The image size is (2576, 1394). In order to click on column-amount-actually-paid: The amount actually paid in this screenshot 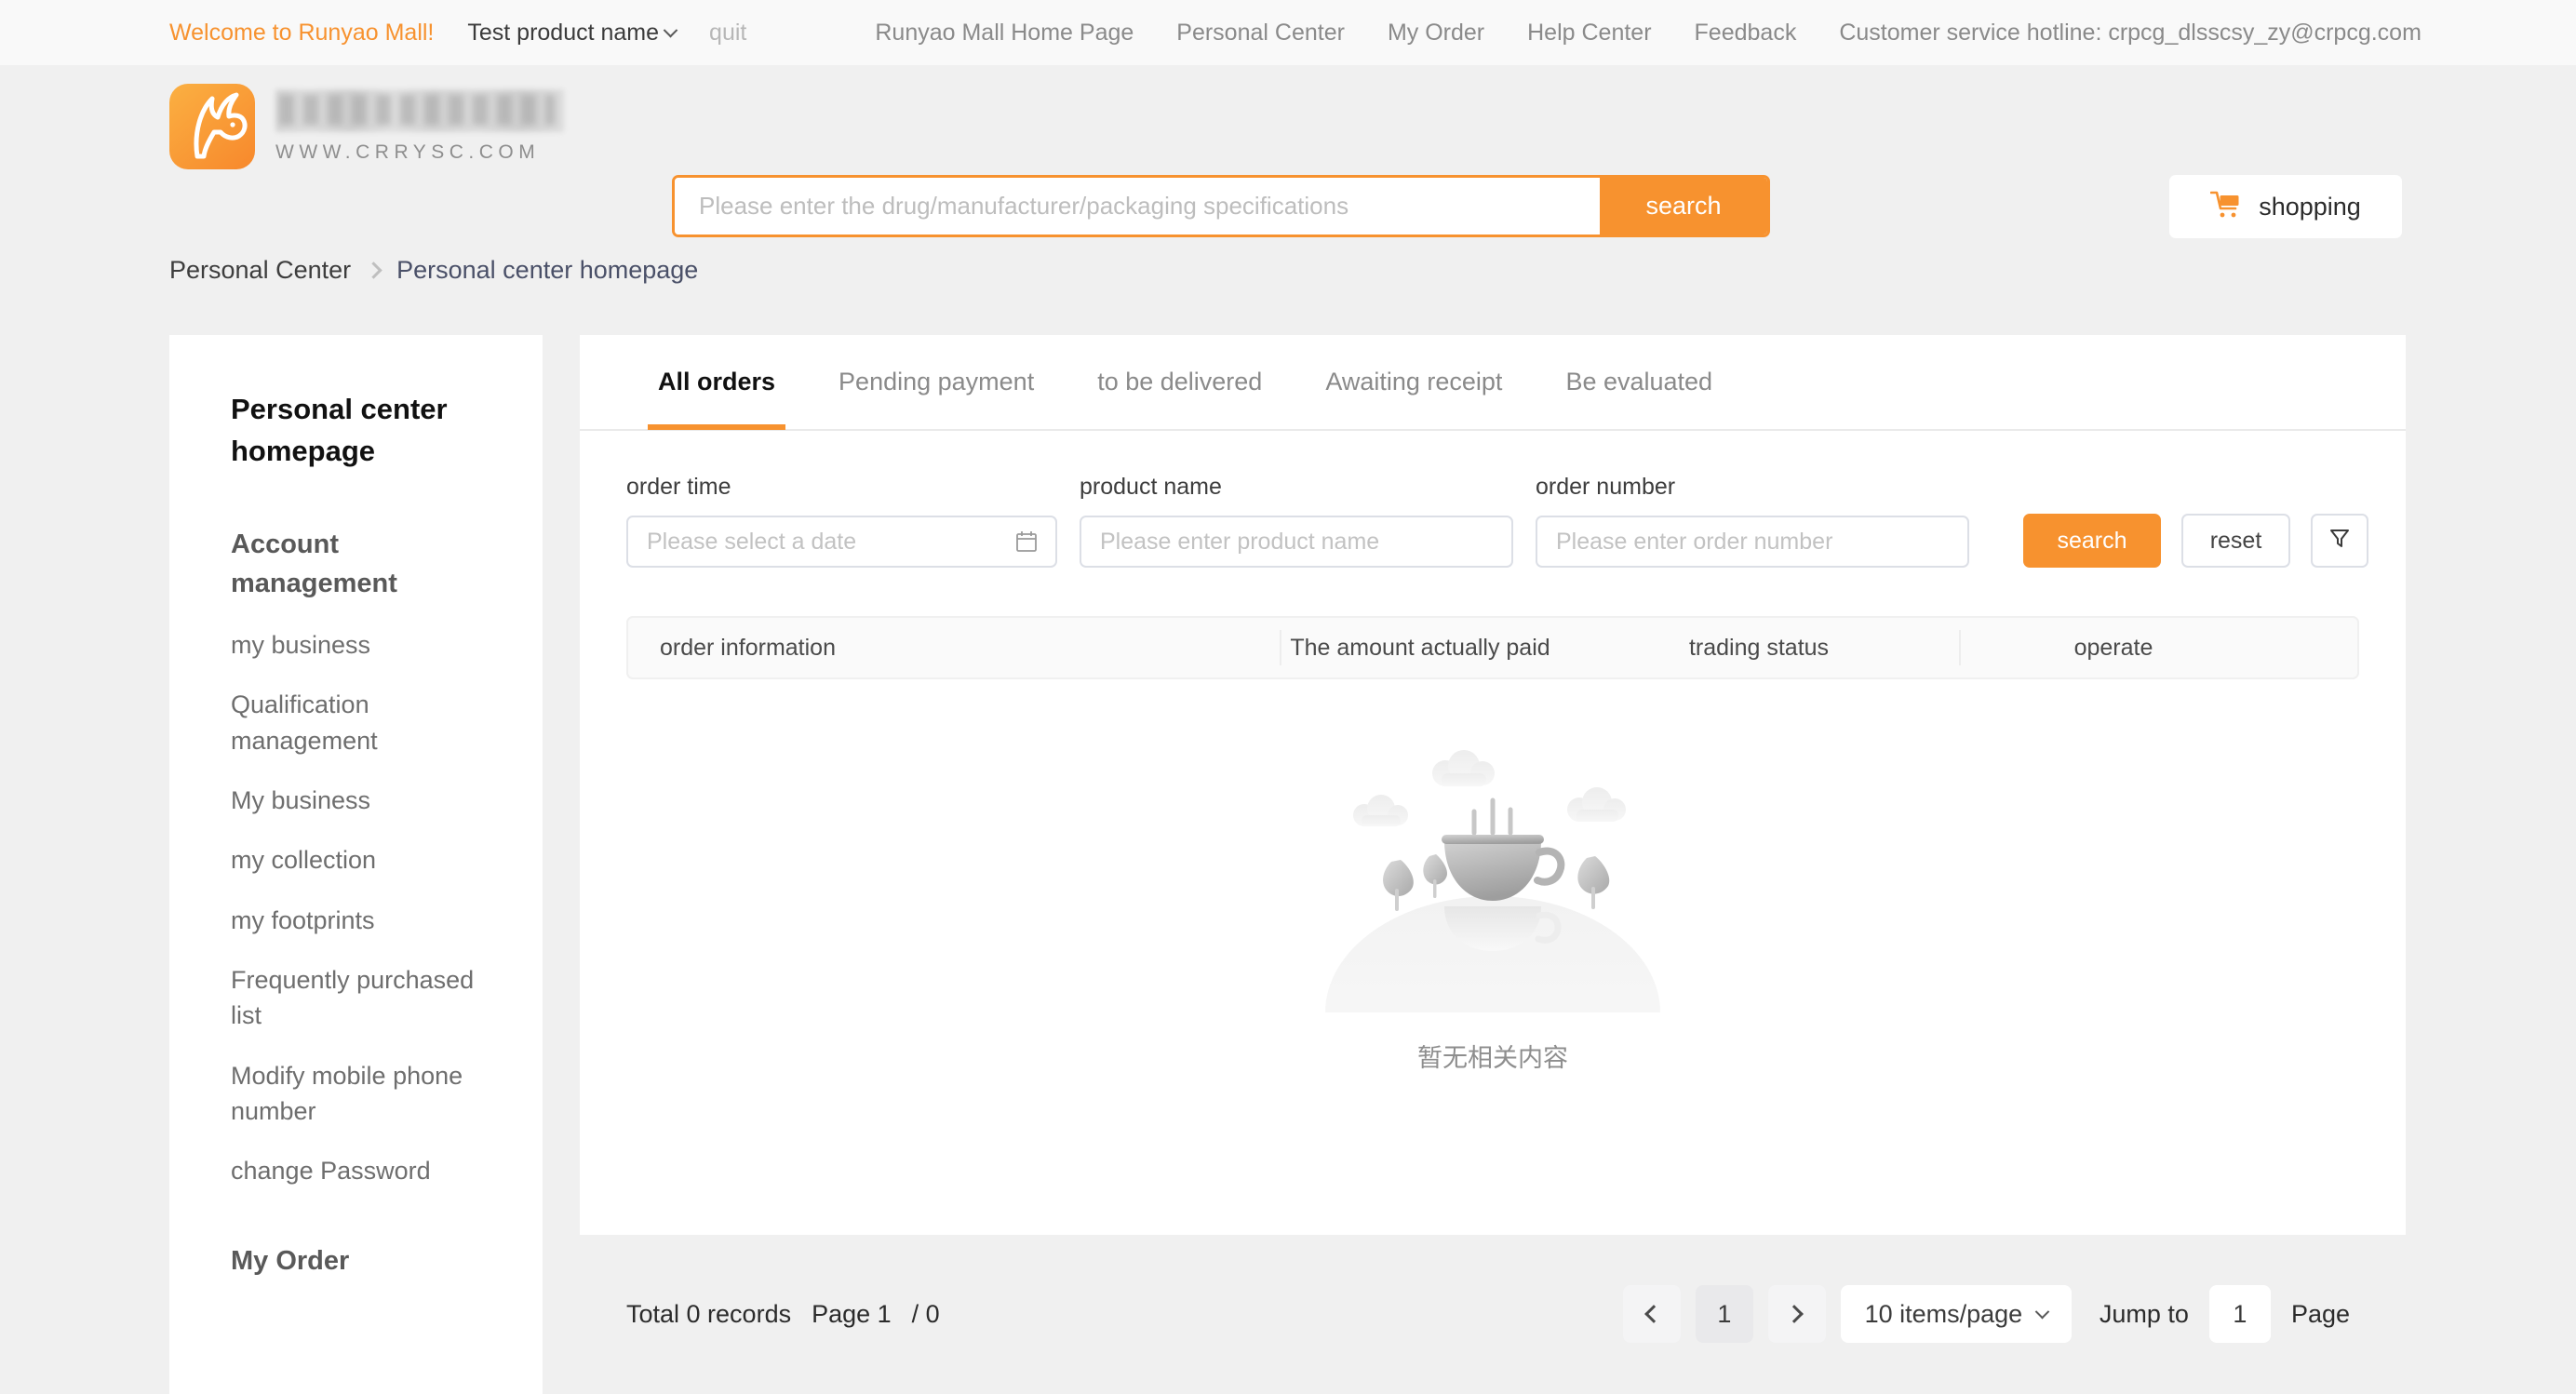, I will do `click(1419, 647)`.